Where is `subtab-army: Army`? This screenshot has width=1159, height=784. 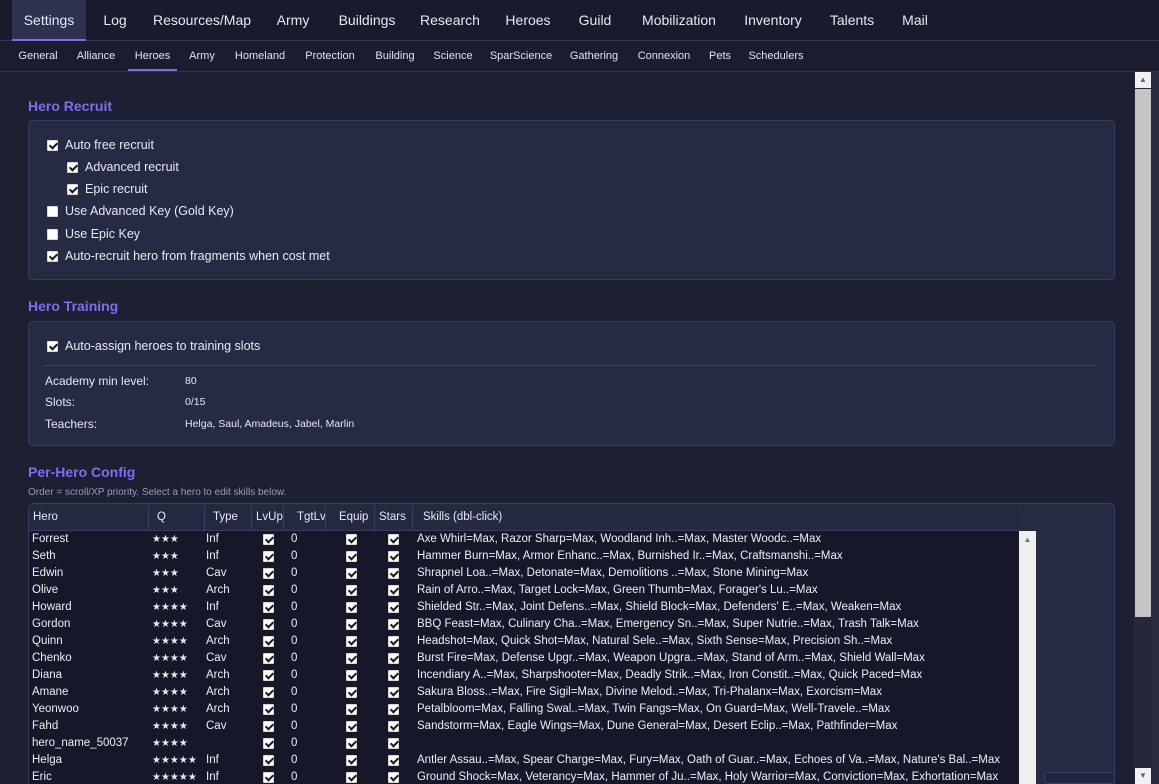
subtab-army: Army is located at coordinates (202, 56).